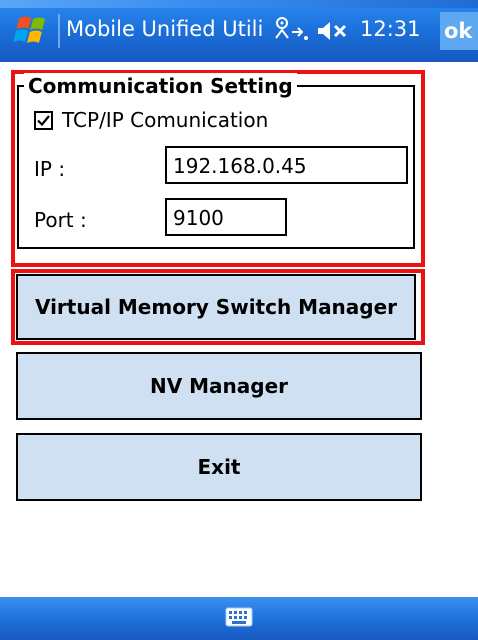 This screenshot has width=478, height=640. Describe the element at coordinates (219, 467) in the screenshot. I see `exit-button: Exit` at that location.